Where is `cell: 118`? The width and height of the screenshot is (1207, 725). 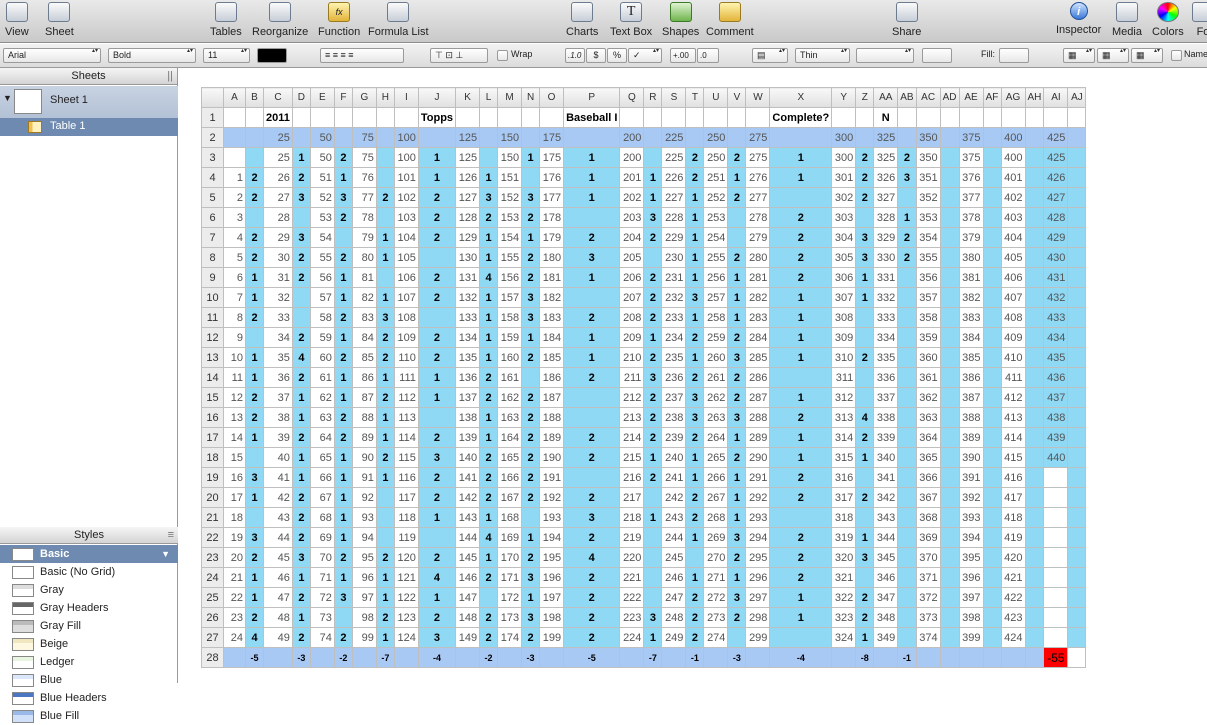
cell: 118 is located at coordinates (406, 517).